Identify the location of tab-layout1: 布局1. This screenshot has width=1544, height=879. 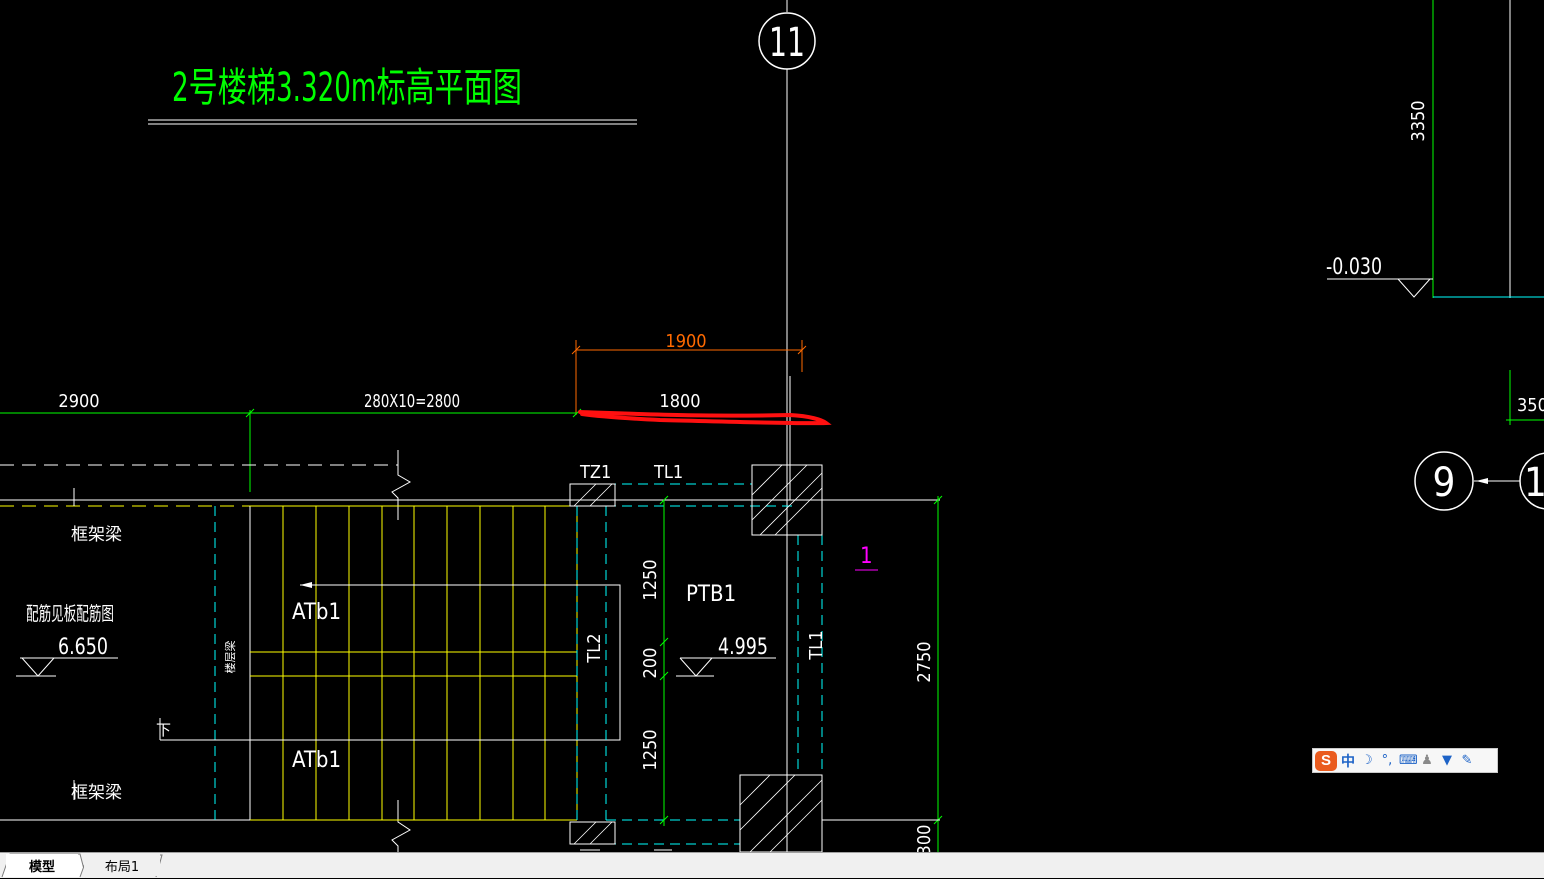
(122, 865).